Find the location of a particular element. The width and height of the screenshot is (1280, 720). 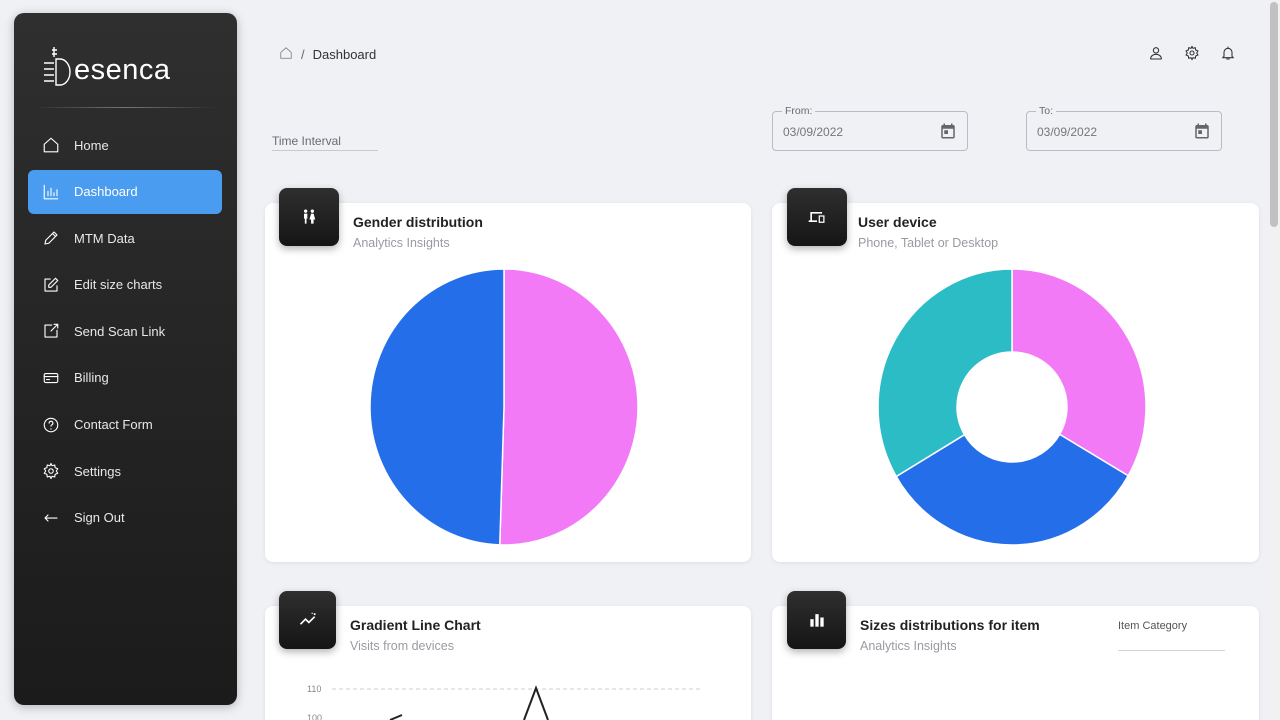

sidebar-item-dashboard: Dashboard is located at coordinates (125, 191).